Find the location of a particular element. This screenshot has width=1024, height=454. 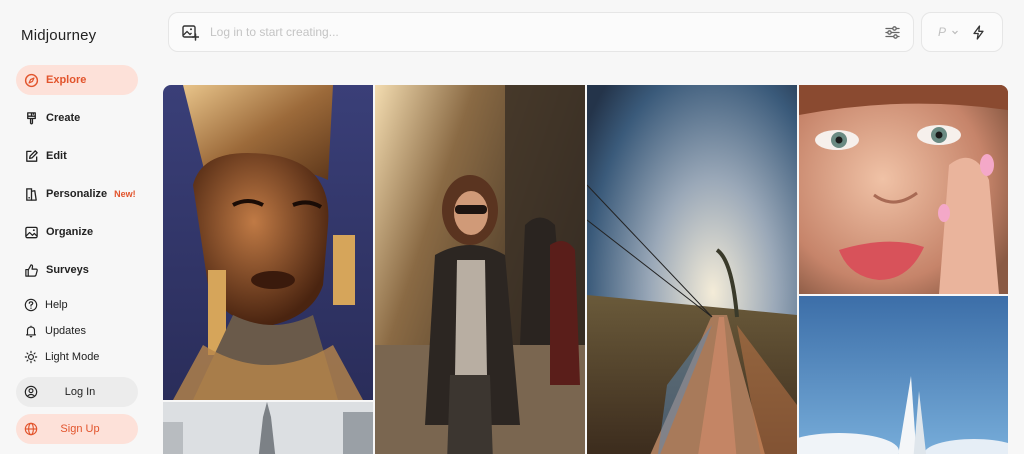

nav-explore: Explore is located at coordinates (77, 80).